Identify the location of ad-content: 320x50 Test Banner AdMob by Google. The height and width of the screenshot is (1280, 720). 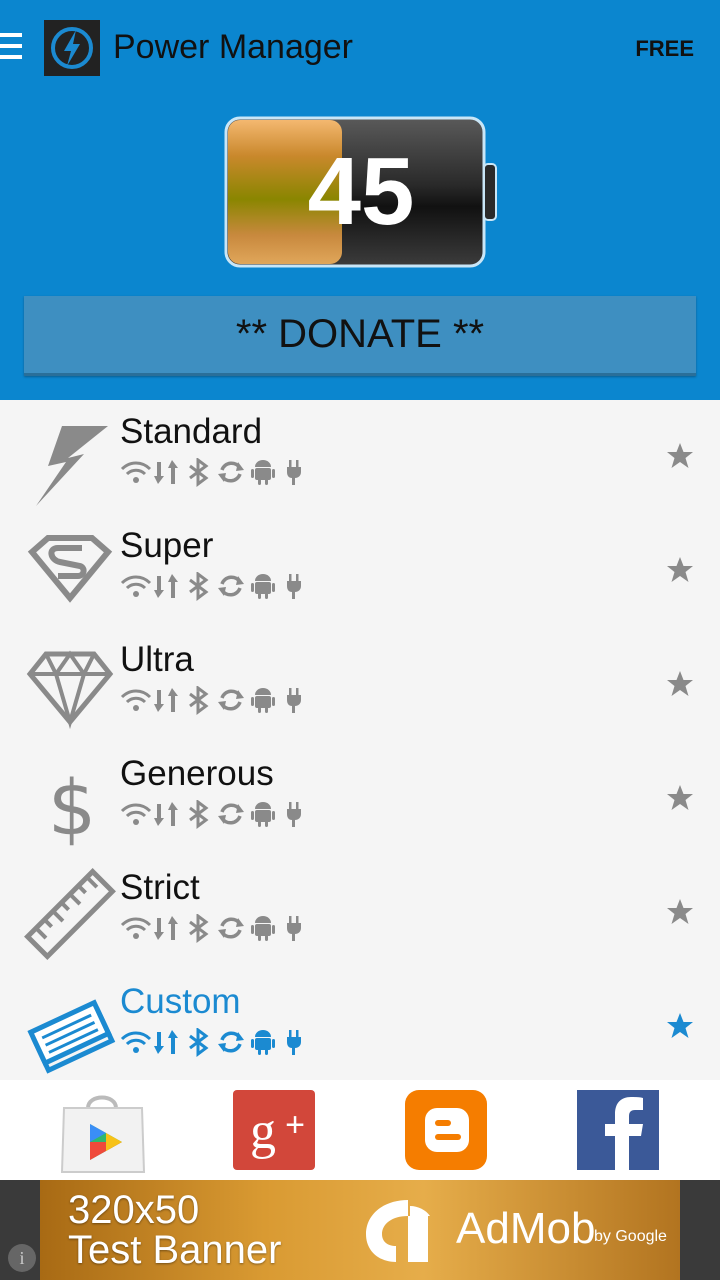
(360, 1230).